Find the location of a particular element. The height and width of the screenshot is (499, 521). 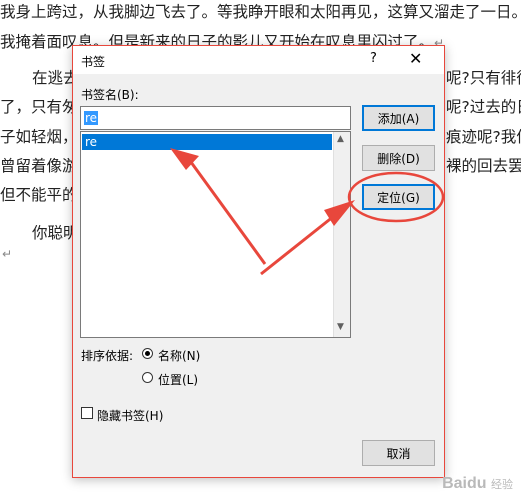

dialog-titlebar: 书签 ? ✕ is located at coordinates (258, 60).